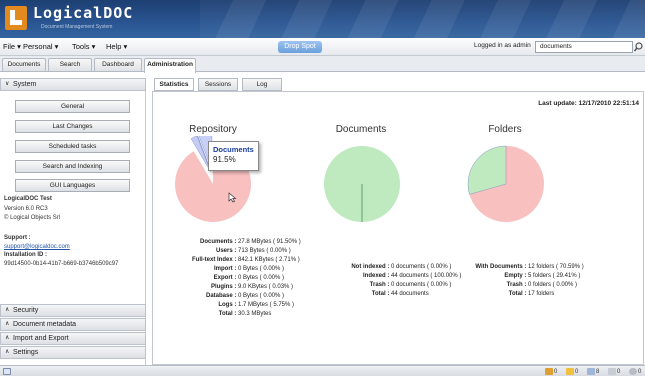 This screenshot has height=376, width=645. Describe the element at coordinates (584, 47) in the screenshot. I see `search-input: documents` at that location.